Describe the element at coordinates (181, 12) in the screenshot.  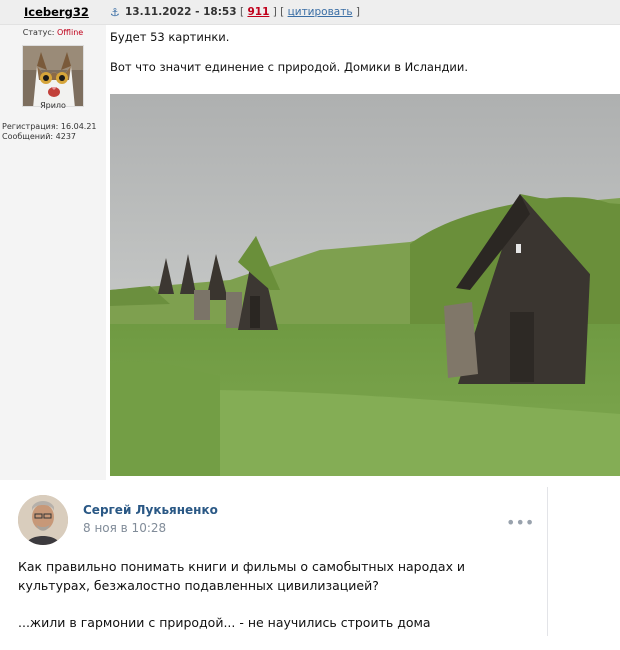
I see `post-date: 13.11.2022 - 18:53` at that location.